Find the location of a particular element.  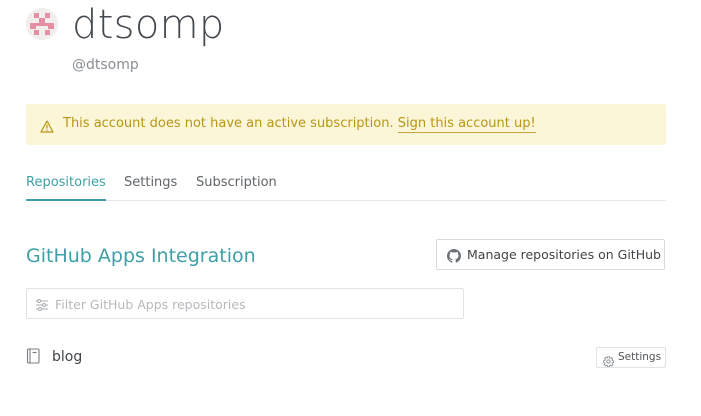

github-icon is located at coordinates (454, 257).